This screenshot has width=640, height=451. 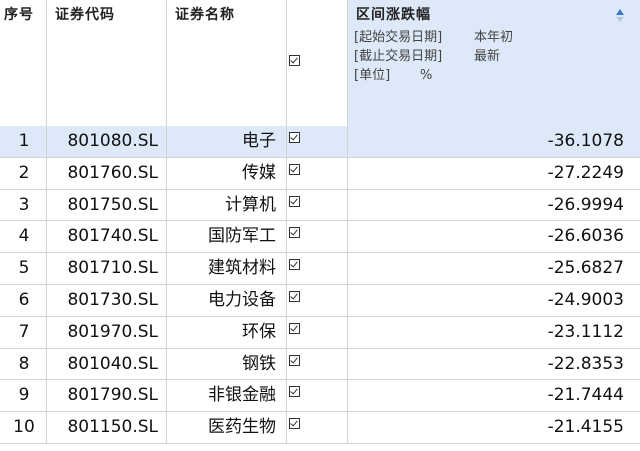 I want to click on table-row: 9 801790.SL 非银金融 -21.7444, so click(x=320, y=396).